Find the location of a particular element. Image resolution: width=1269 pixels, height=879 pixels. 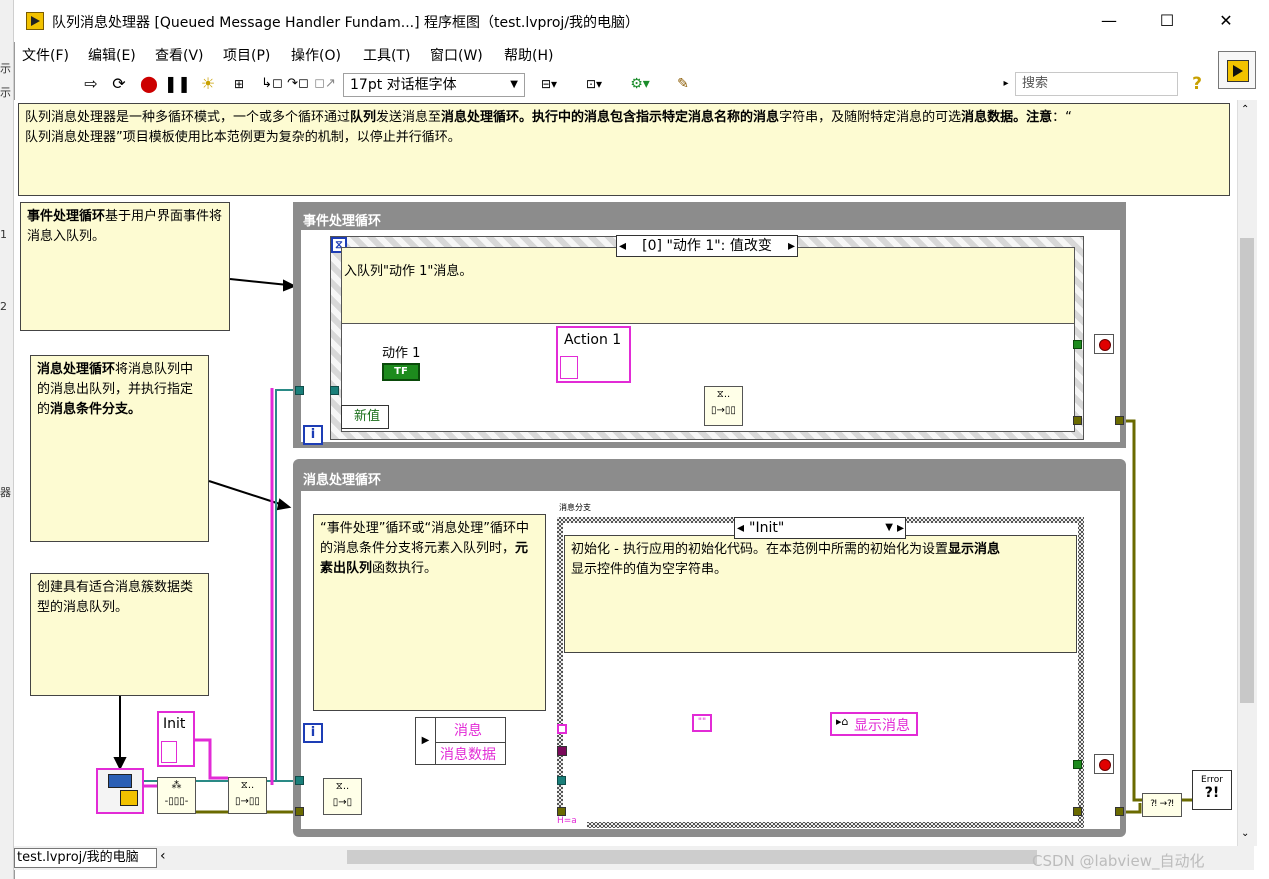

case-selector: ◂ "Init" ▼ ▸ is located at coordinates (820, 528).